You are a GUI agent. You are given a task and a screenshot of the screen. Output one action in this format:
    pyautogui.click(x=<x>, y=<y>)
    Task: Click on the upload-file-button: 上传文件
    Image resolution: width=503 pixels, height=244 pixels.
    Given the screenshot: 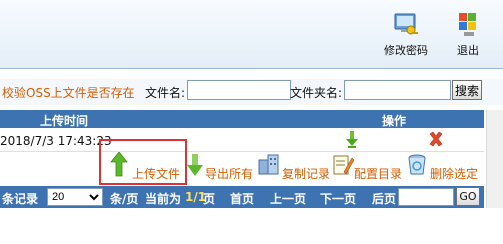 What is the action you would take?
    pyautogui.click(x=148, y=167)
    